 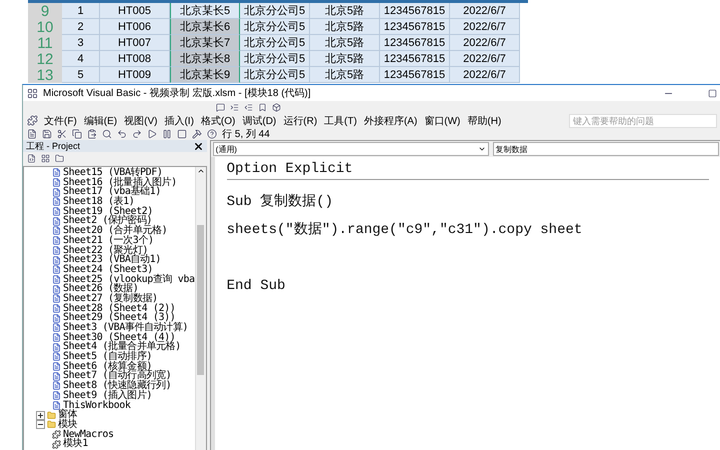 I want to click on help-icon, so click(x=212, y=133).